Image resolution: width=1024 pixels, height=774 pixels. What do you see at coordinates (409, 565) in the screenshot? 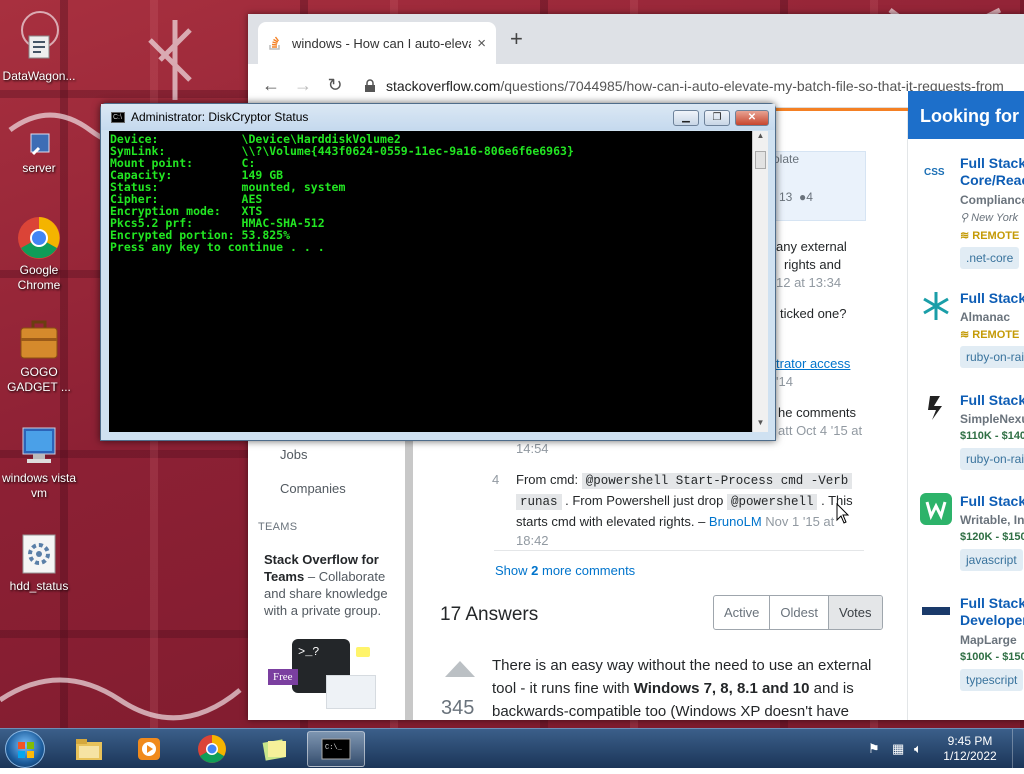
I see `left-scrollbar` at bounding box center [409, 565].